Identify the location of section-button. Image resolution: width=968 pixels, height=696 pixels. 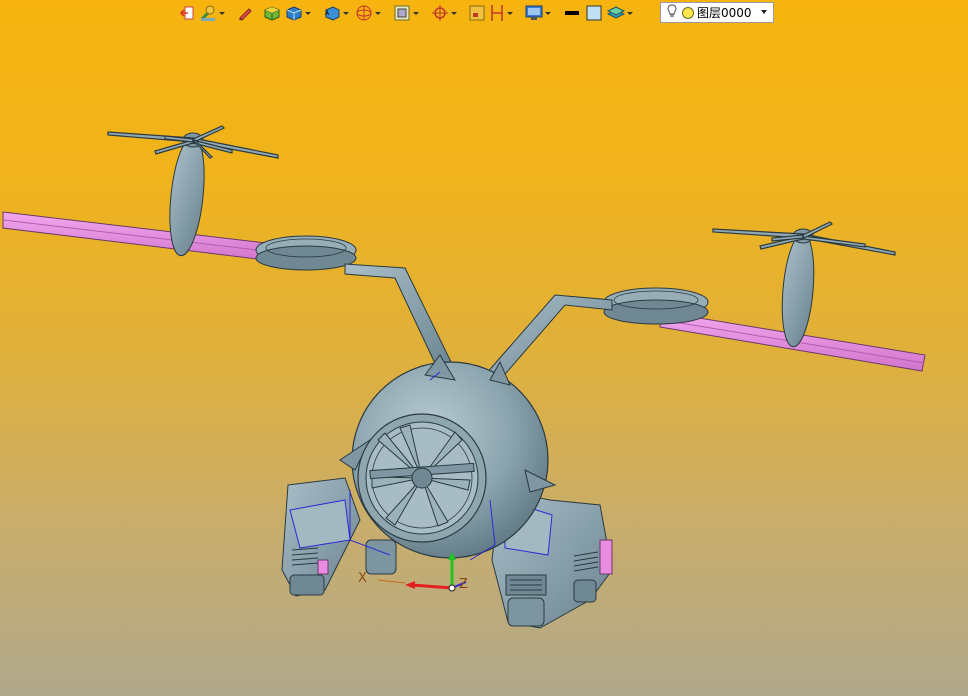
(477, 13).